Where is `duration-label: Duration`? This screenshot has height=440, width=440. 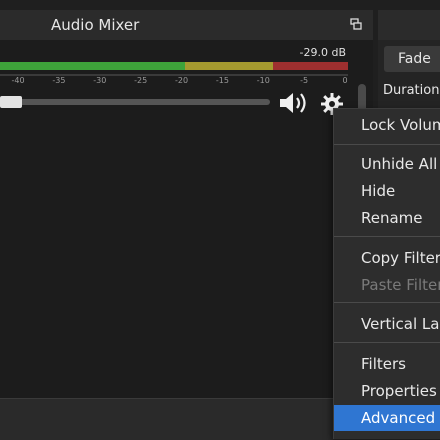 duration-label: Duration is located at coordinates (411, 90).